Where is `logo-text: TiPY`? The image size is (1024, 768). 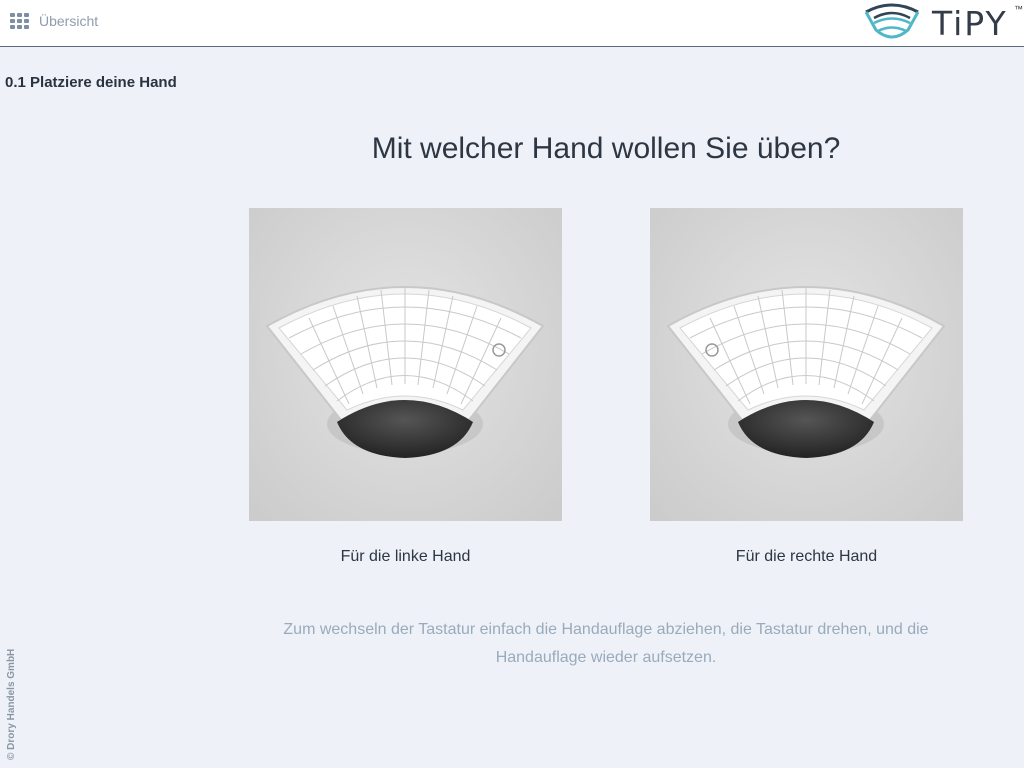 logo-text: TiPY is located at coordinates (970, 23).